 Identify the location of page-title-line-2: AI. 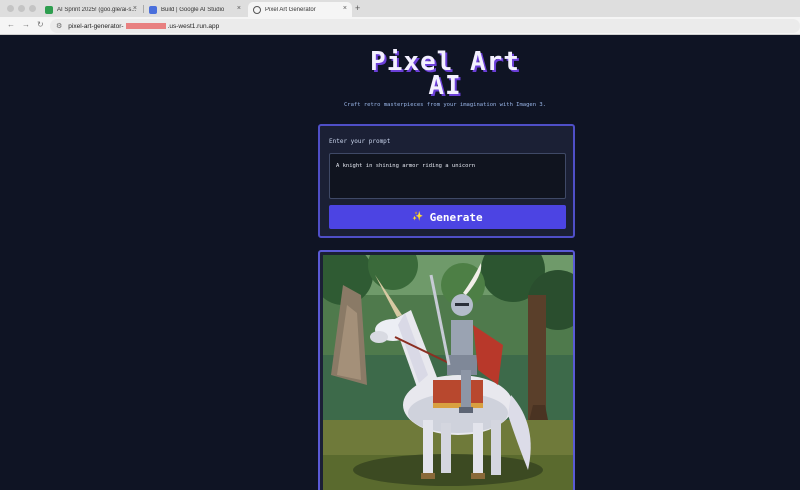
(445, 86).